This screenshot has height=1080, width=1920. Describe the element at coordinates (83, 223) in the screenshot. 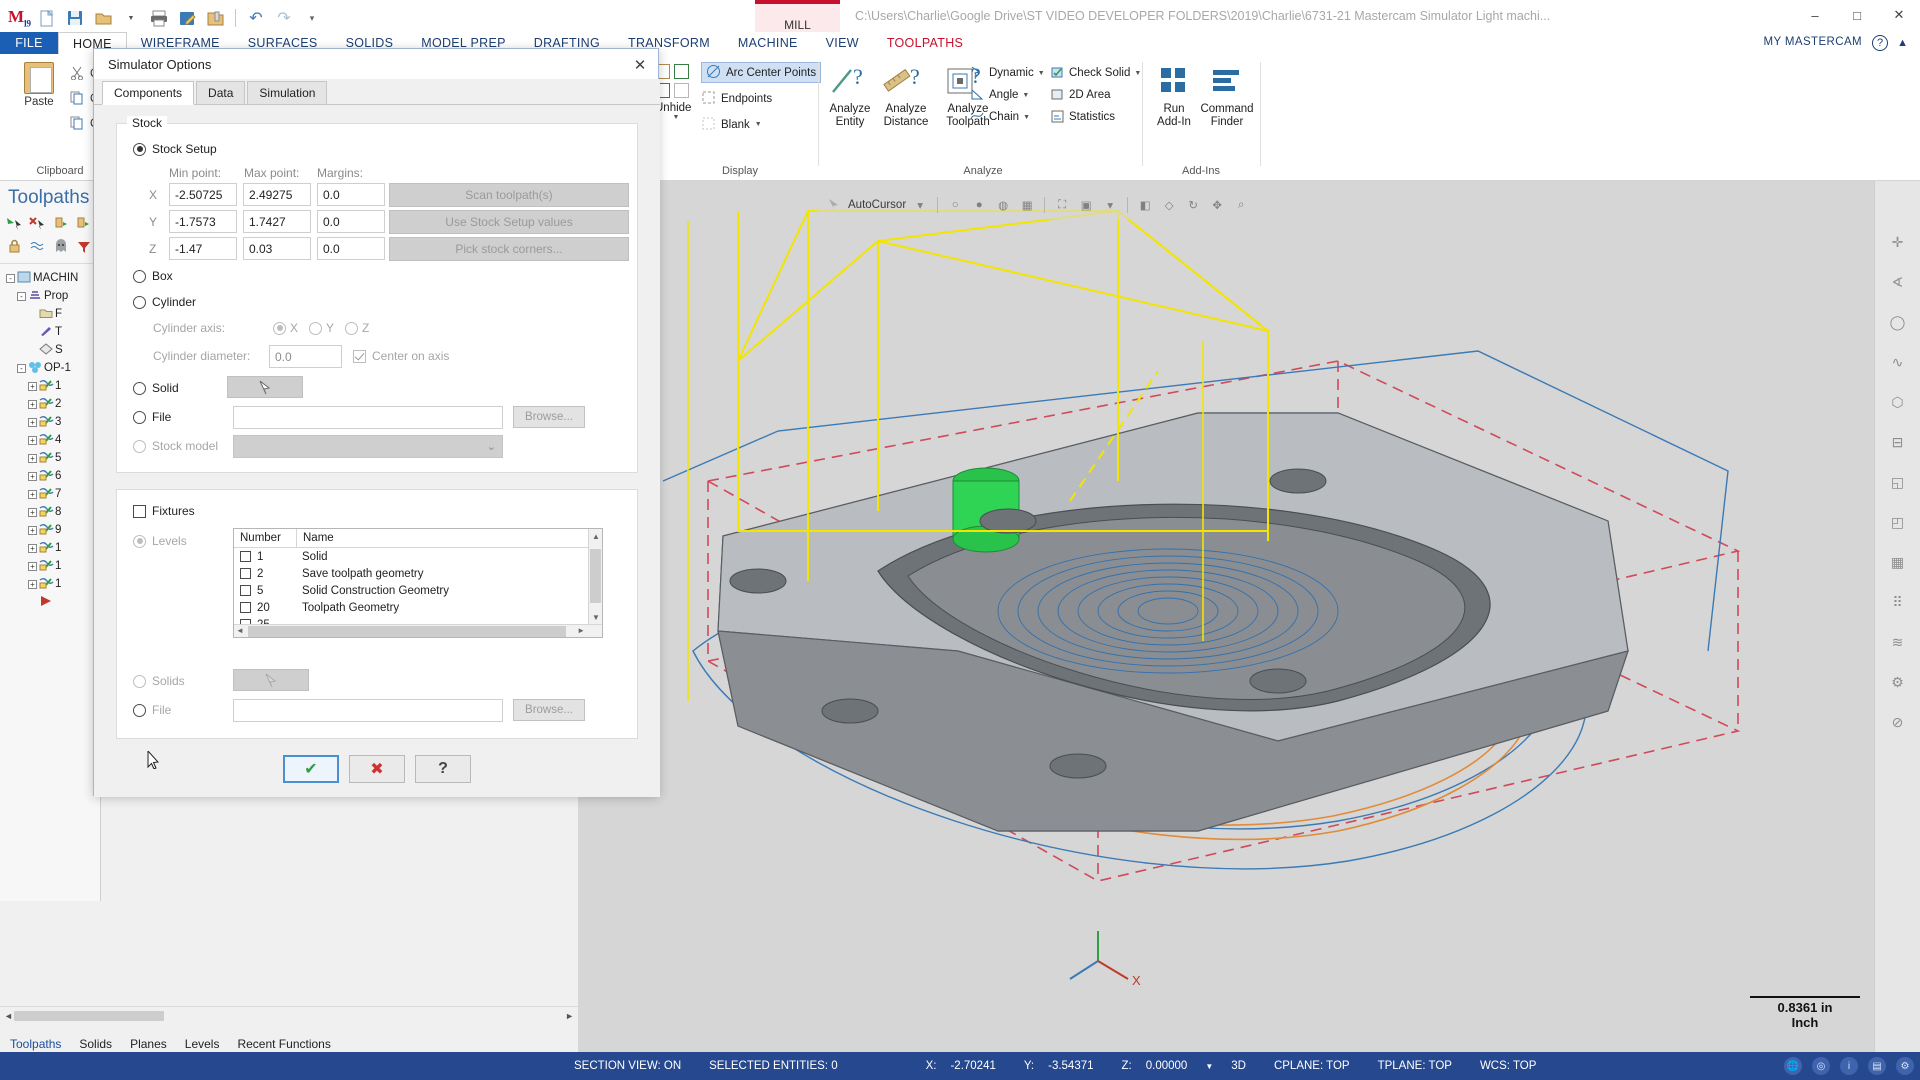

I see `regen-all-icon` at that location.